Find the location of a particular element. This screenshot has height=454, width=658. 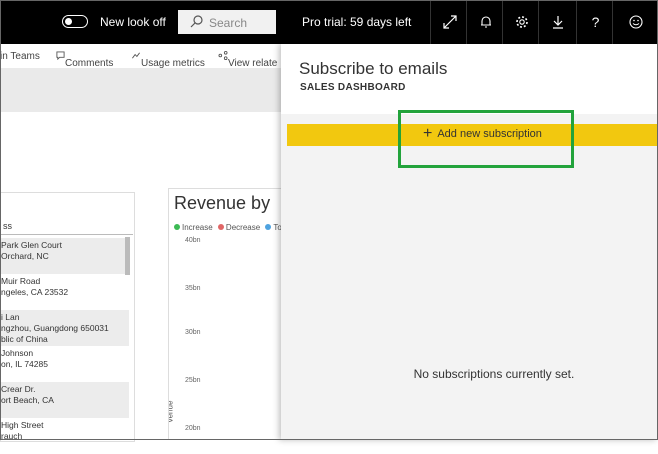

help-button: ? is located at coordinates (595, 22).